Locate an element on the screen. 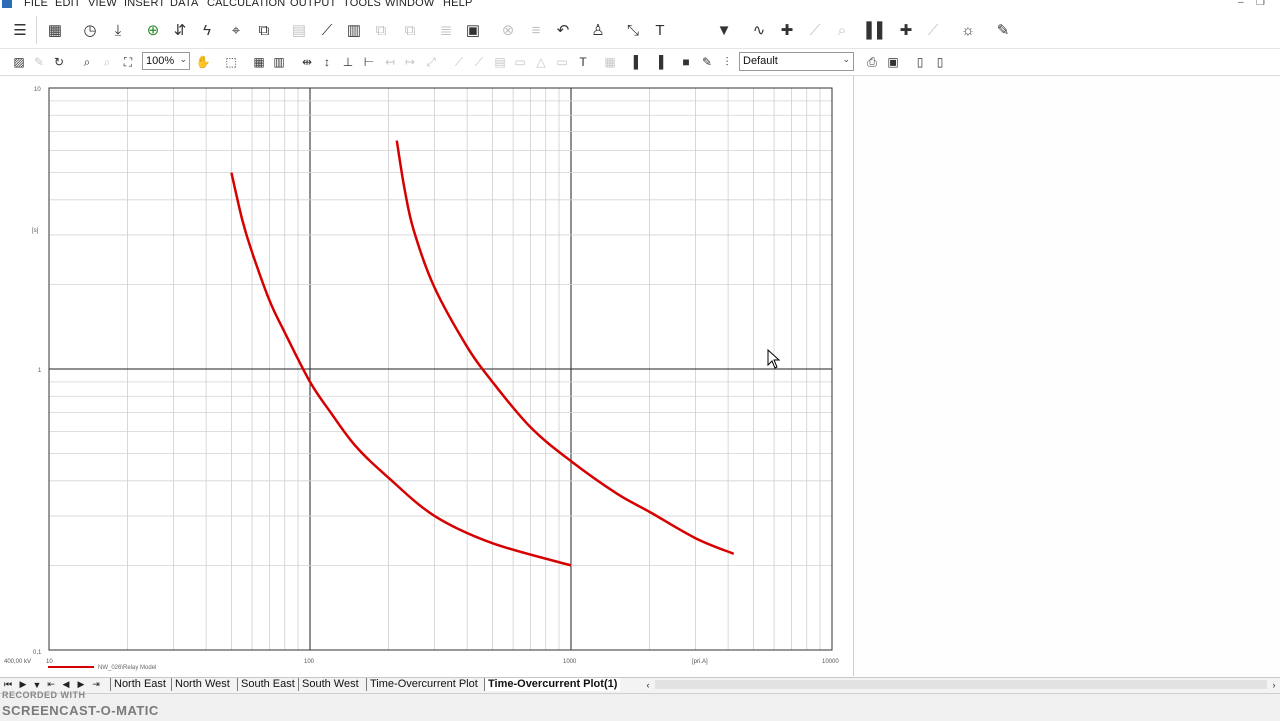 The image size is (1280, 721). watermark-line-1: RECORDED WITH is located at coordinates (44, 695).